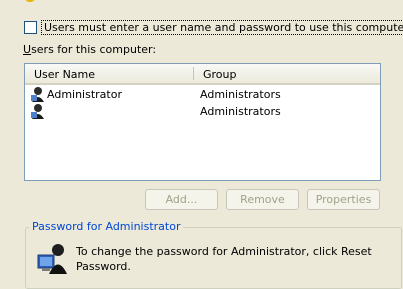  I want to click on column-header-user-name: User Name, so click(64, 74).